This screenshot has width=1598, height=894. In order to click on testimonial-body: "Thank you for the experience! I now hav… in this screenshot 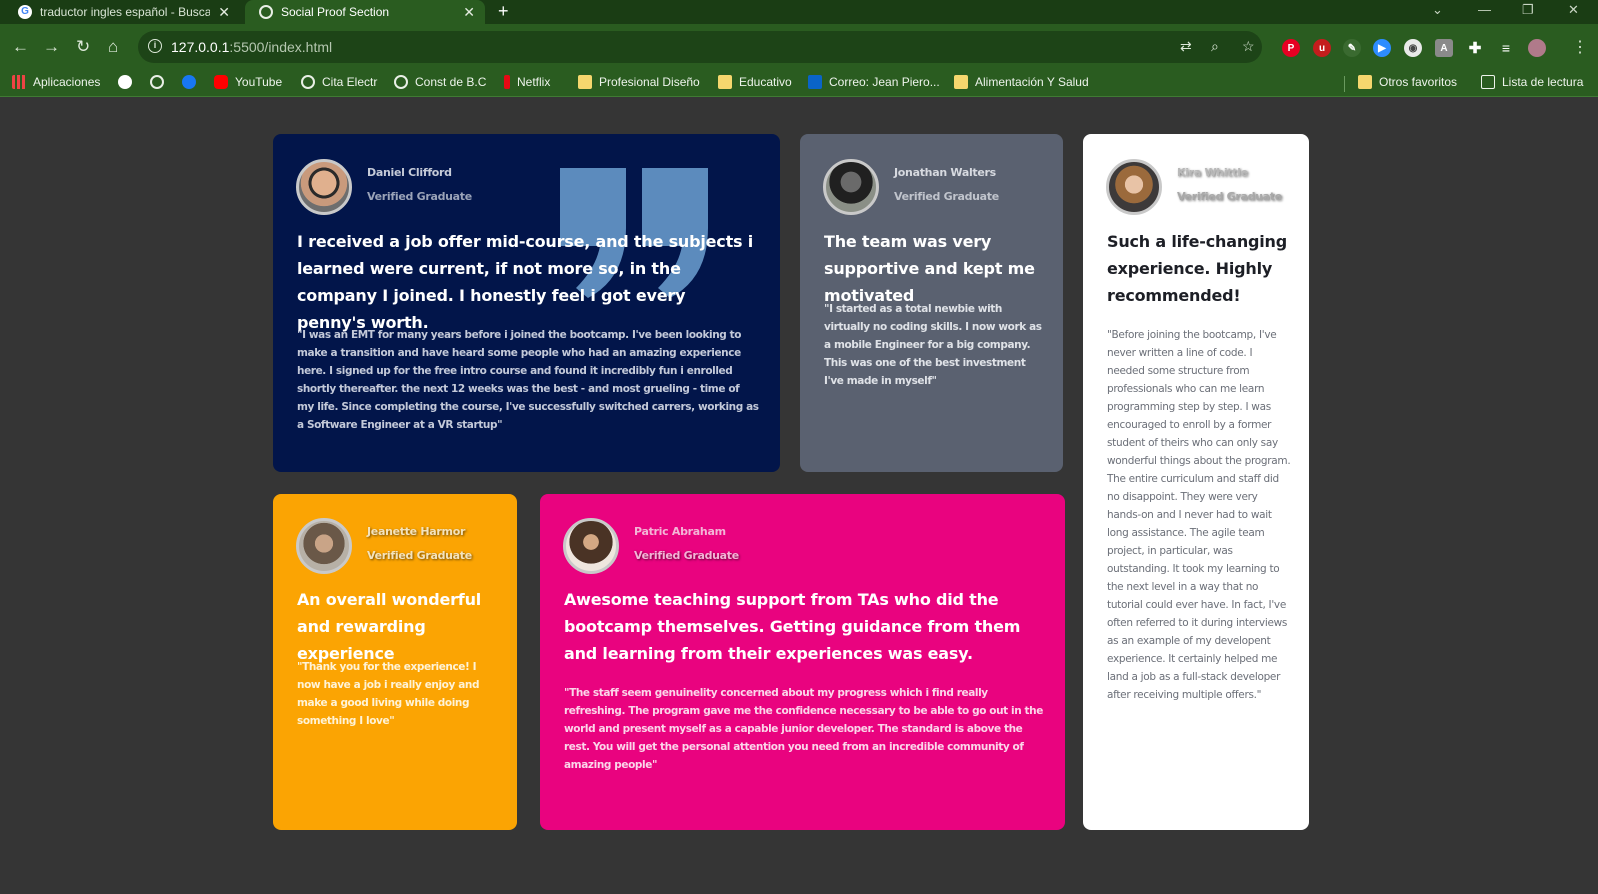, I will do `click(388, 694)`.